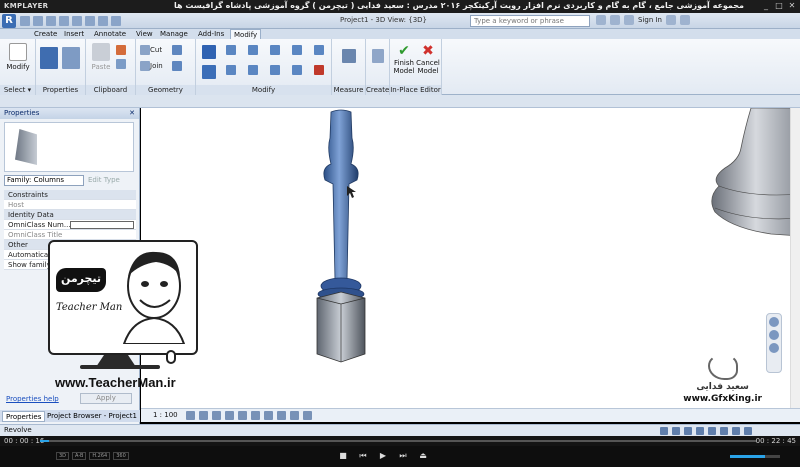 Image resolution: width=800 pixels, height=467 pixels. Describe the element at coordinates (629, 20) in the screenshot. I see `user-icon` at that location.